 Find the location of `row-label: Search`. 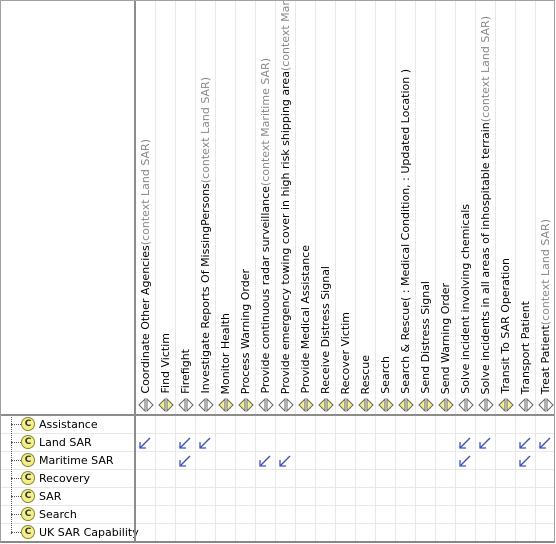

row-label: Search is located at coordinates (58, 514).